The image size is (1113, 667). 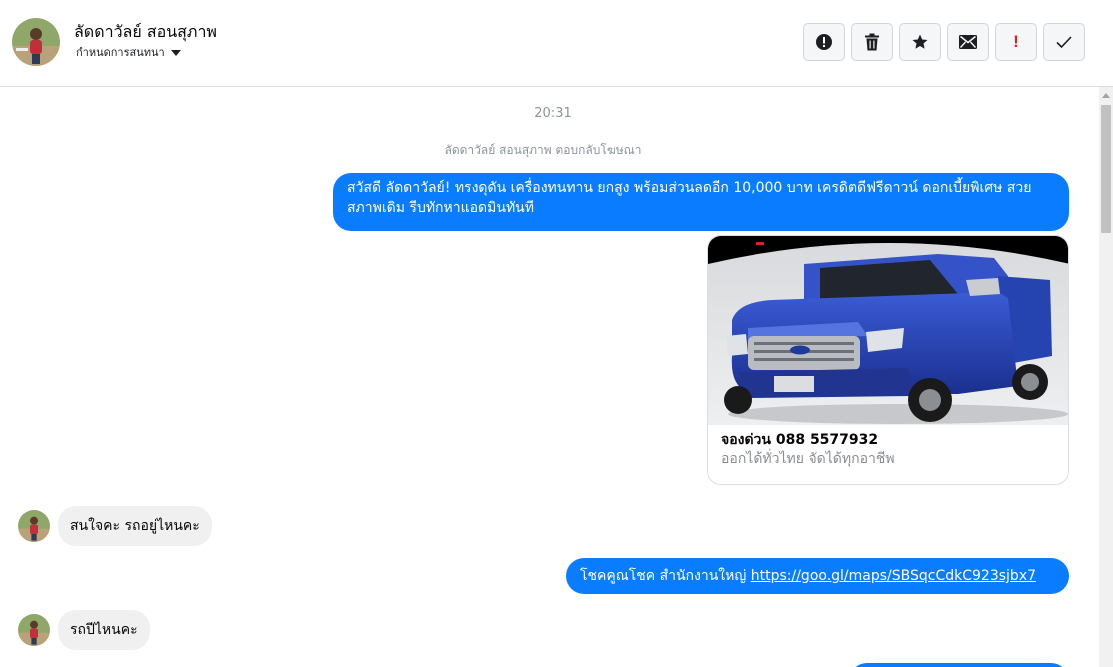 I want to click on envelope-icon, so click(x=968, y=42).